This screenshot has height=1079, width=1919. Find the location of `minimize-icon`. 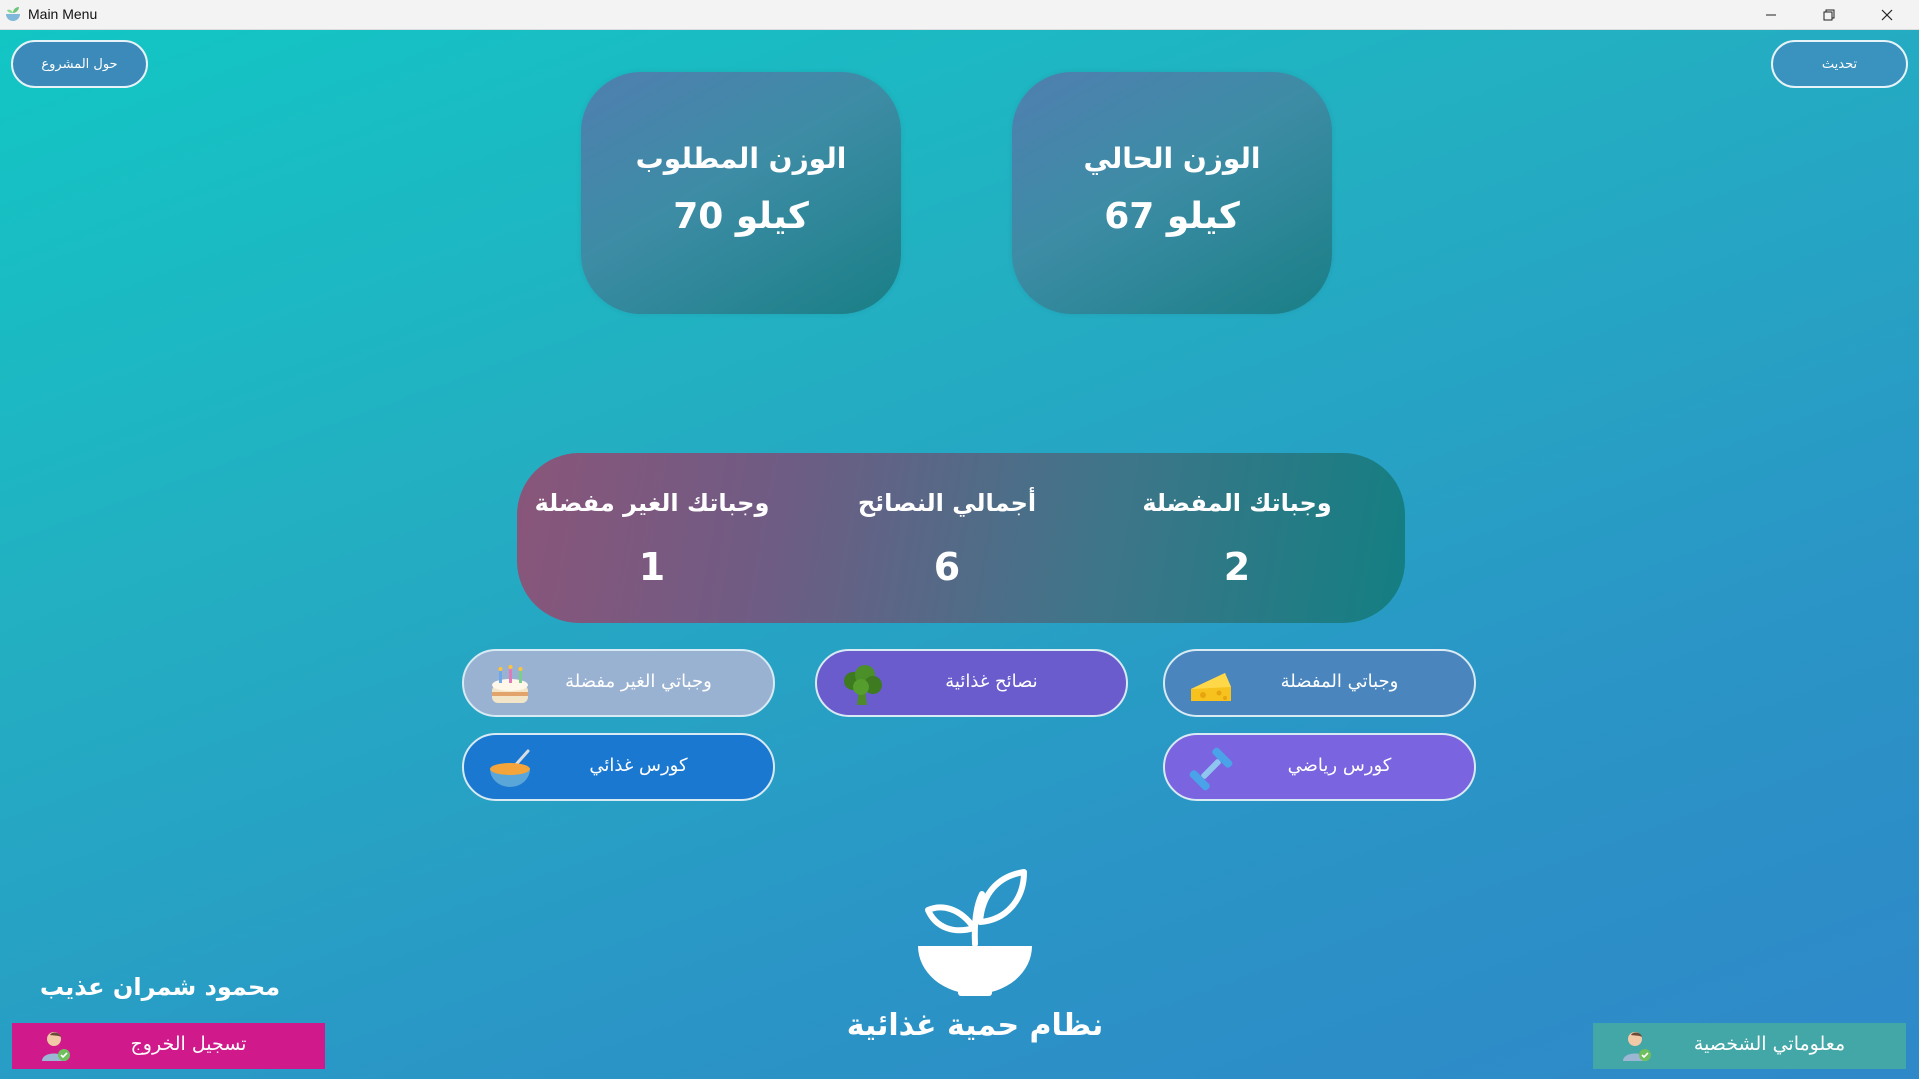

minimize-icon is located at coordinates (1771, 14).